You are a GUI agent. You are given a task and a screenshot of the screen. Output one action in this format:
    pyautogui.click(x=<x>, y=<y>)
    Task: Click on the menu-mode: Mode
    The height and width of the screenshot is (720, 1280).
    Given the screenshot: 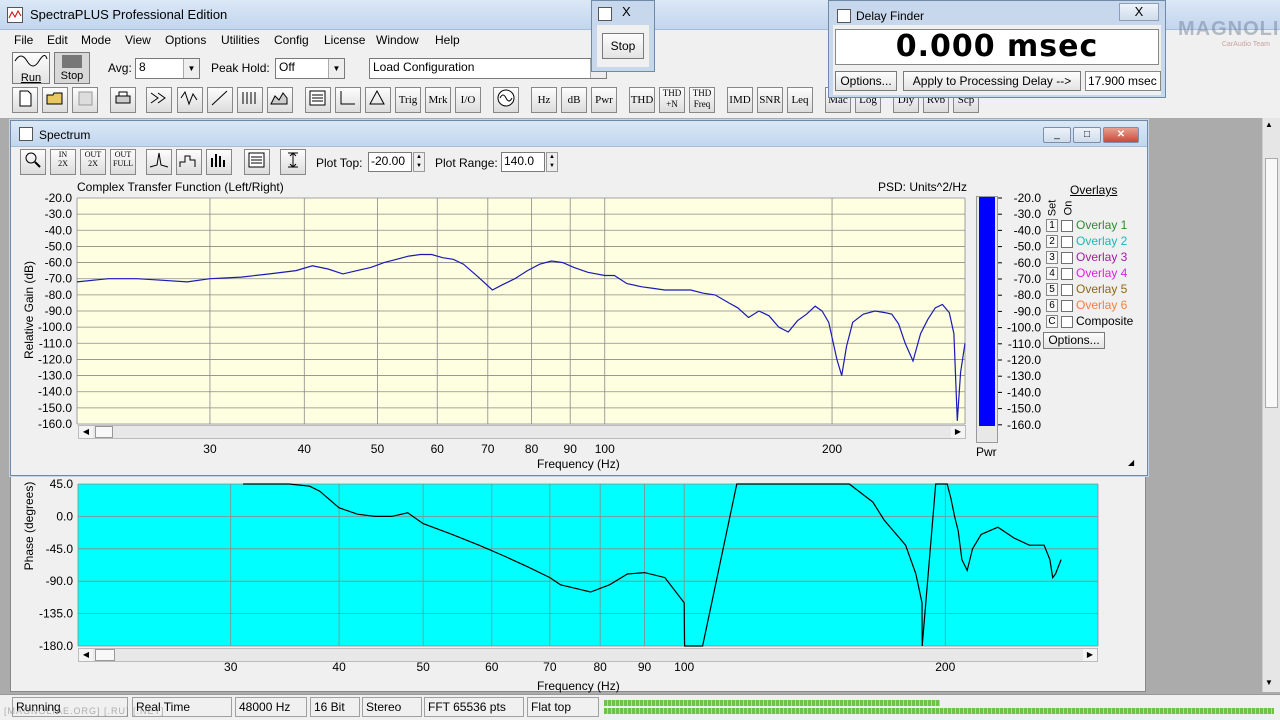 What is the action you would take?
    pyautogui.click(x=96, y=40)
    